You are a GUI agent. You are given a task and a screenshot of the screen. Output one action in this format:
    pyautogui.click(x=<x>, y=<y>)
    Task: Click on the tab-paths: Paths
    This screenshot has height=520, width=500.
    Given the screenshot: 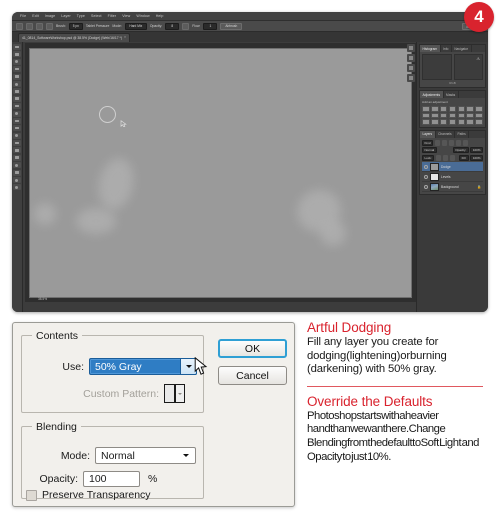 What is the action you would take?
    pyautogui.click(x=462, y=134)
    